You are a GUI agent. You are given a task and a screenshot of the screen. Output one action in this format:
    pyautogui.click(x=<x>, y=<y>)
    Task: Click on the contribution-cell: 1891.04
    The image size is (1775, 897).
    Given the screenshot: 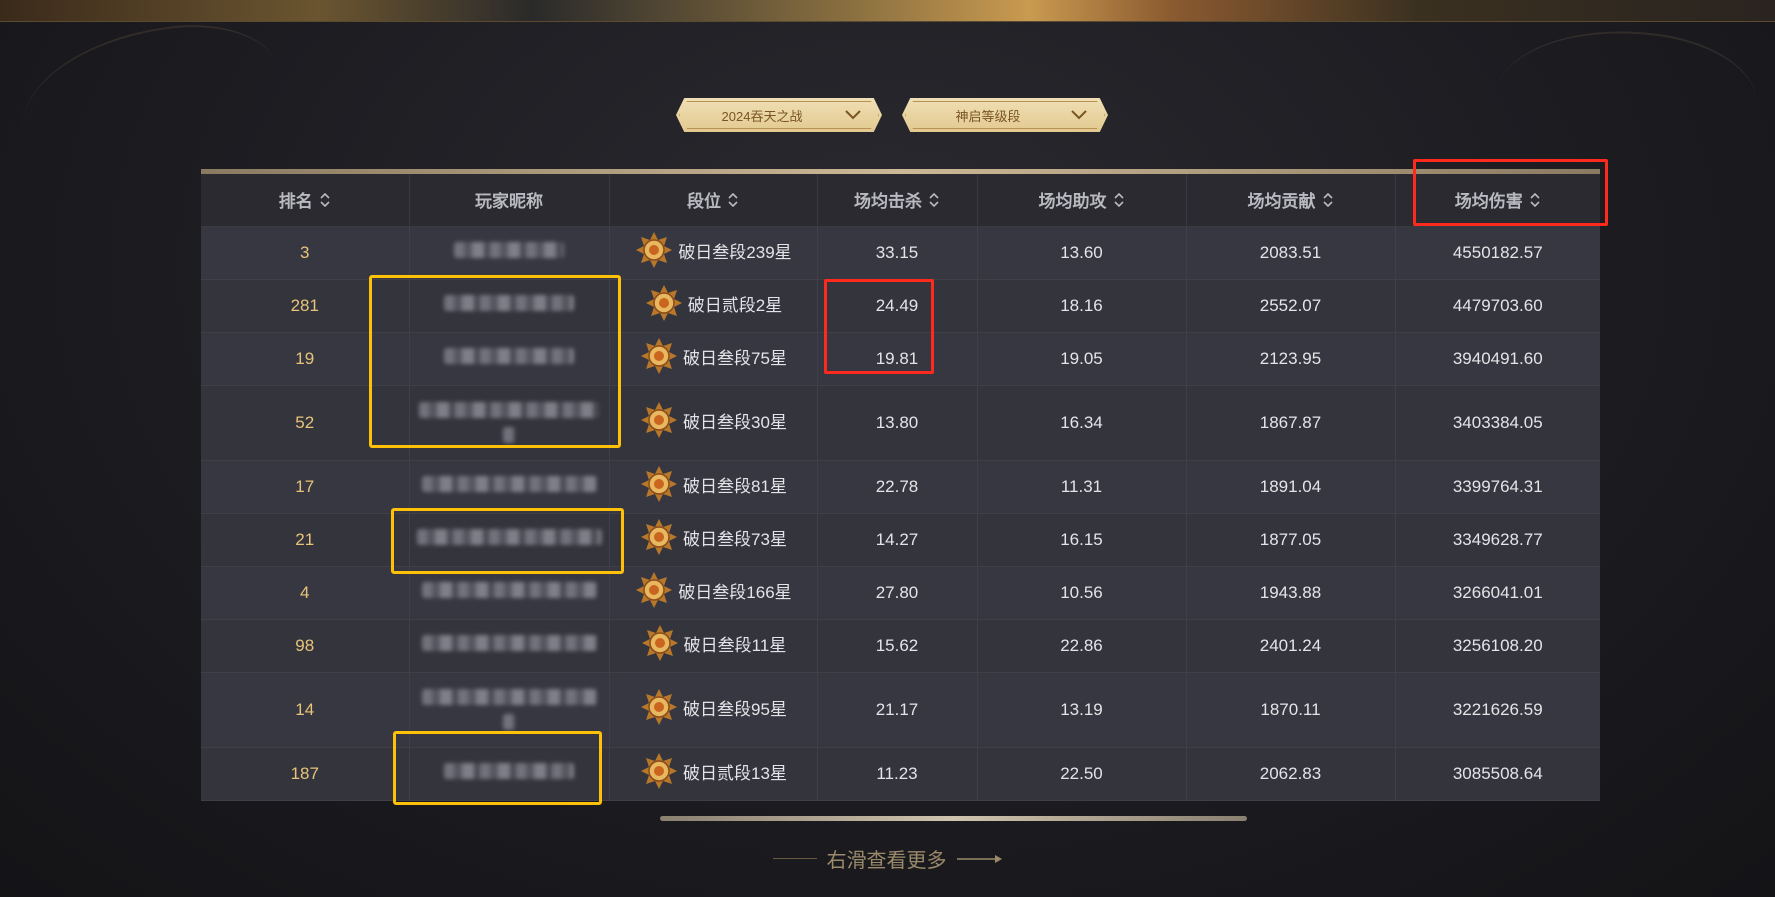 What is the action you would take?
    pyautogui.click(x=1291, y=487)
    